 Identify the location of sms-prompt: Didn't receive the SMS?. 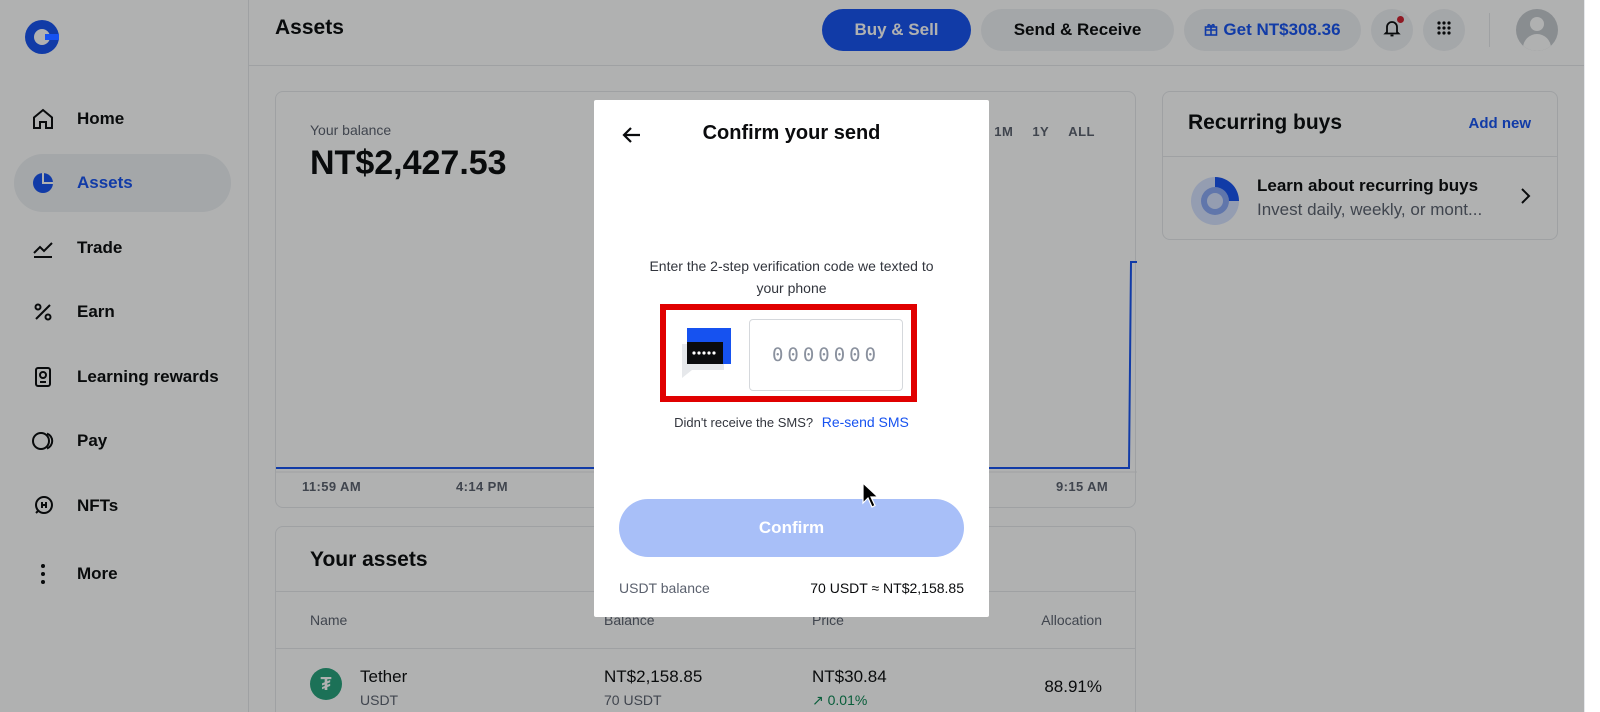
(744, 422).